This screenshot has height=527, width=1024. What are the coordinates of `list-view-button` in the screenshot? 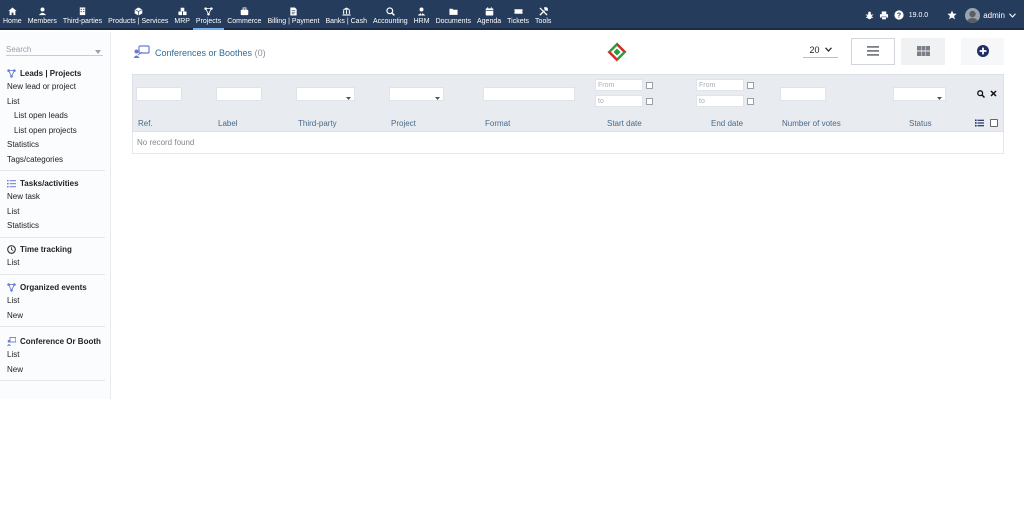 It's located at (873, 51).